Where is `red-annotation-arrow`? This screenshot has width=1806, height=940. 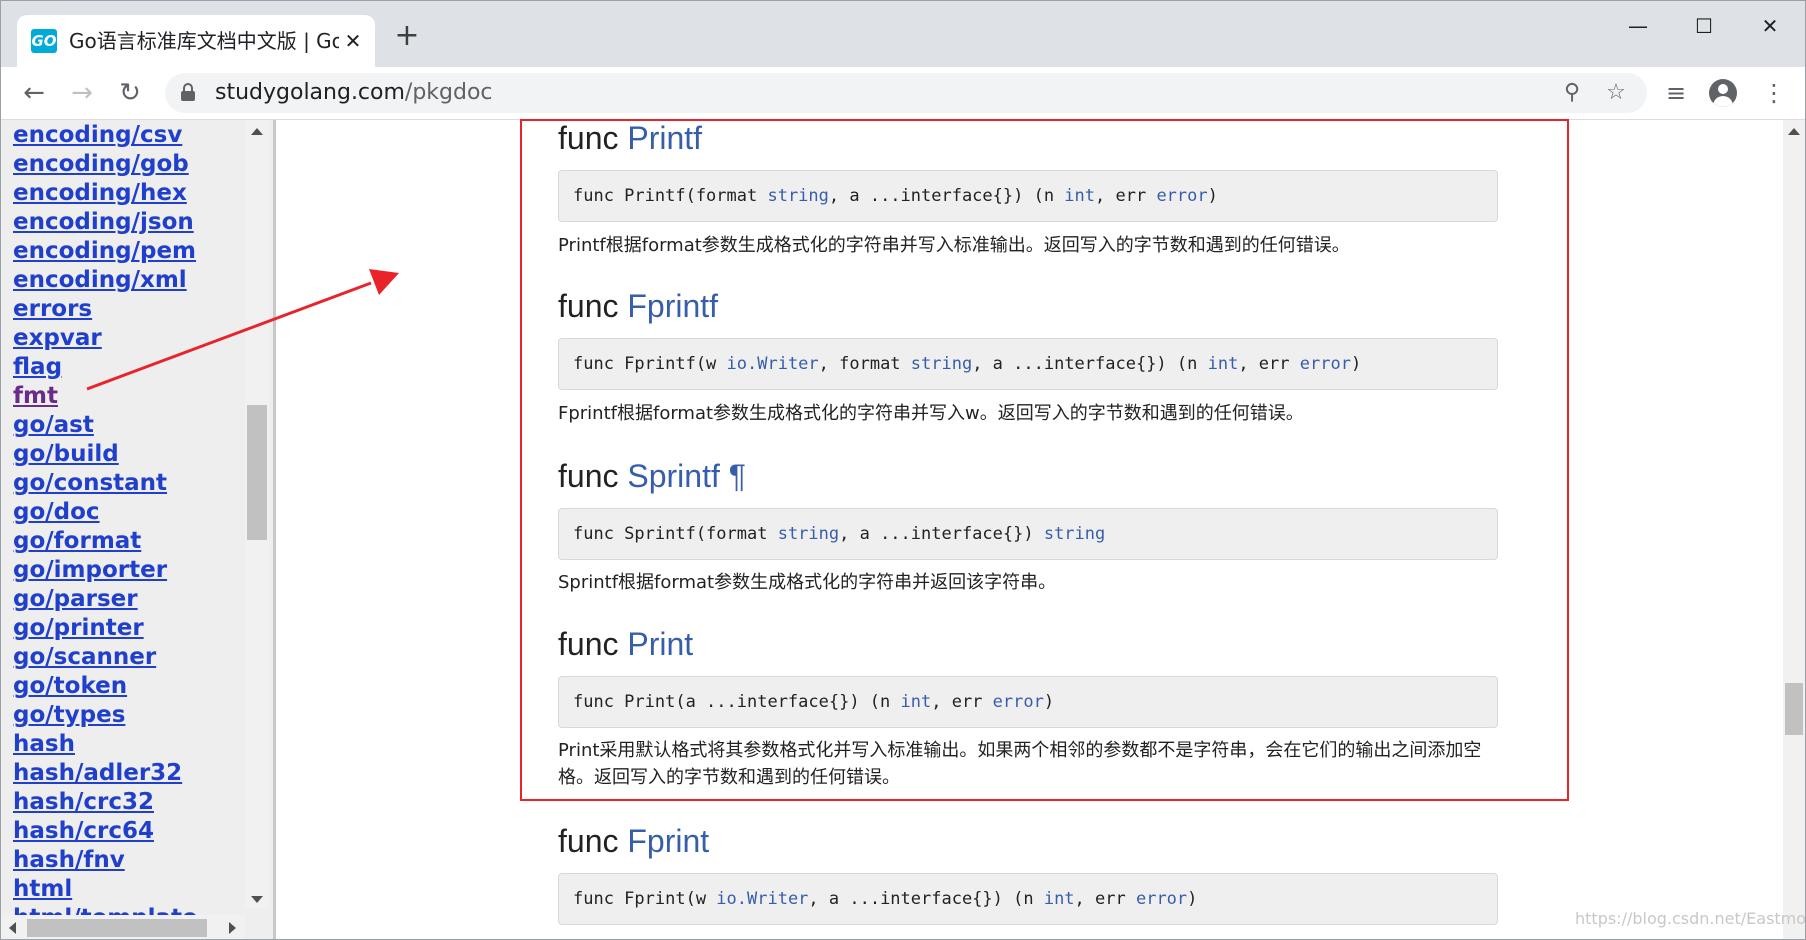
red-annotation-arrow is located at coordinates (242, 330).